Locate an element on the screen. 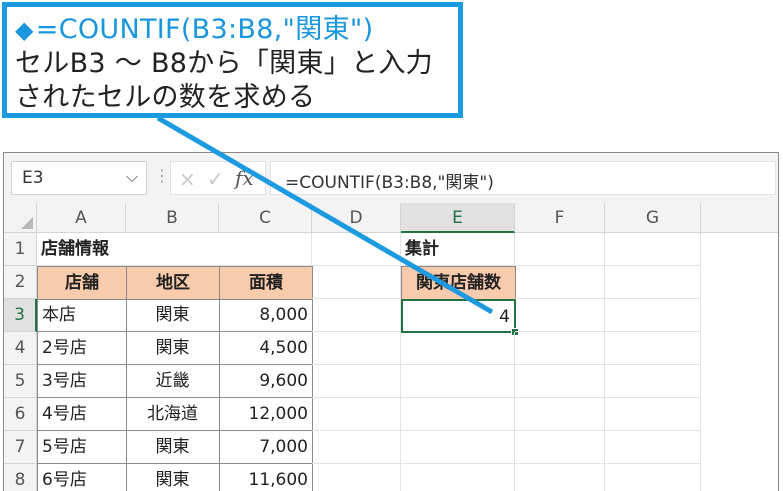  cell-e2: 関東店舗数 is located at coordinates (458, 283).